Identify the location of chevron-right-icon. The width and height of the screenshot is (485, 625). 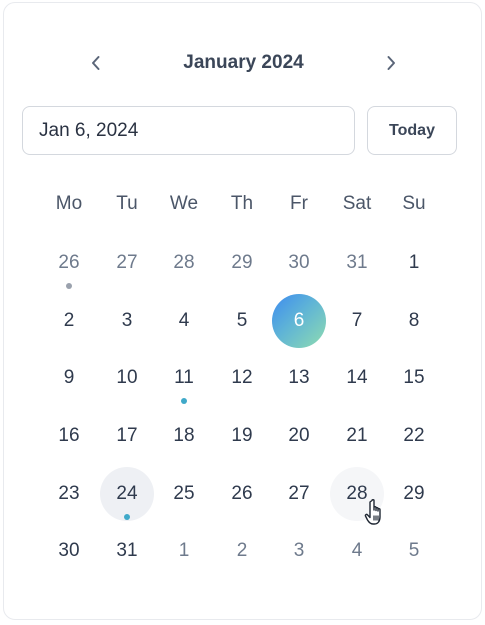
(391, 63).